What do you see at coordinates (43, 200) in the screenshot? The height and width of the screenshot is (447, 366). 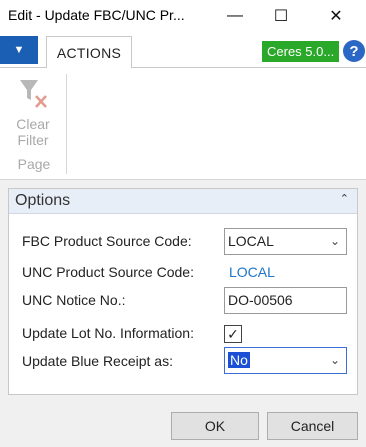 I see `options-title: Options` at bounding box center [43, 200].